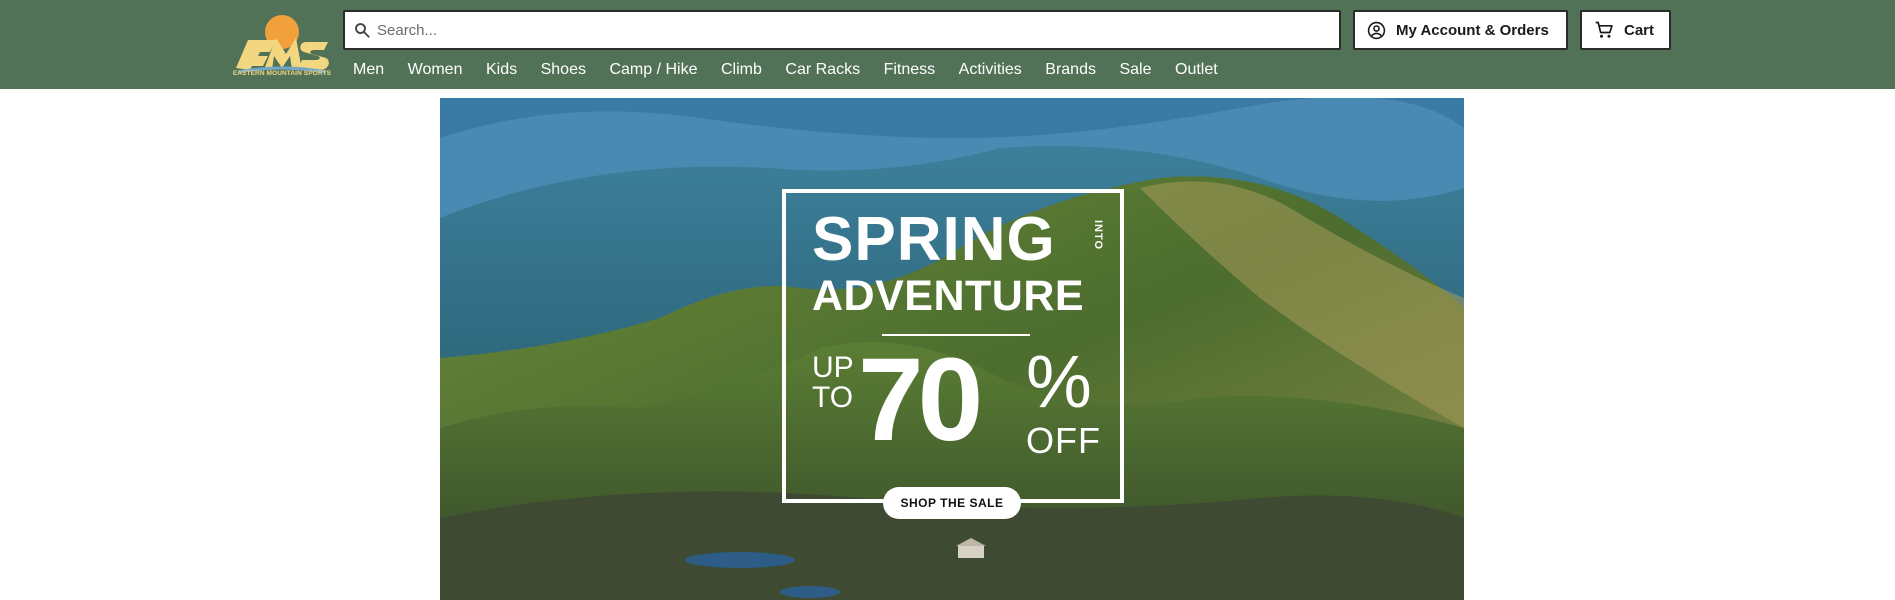 The height and width of the screenshot is (600, 1895). Describe the element at coordinates (741, 70) in the screenshot. I see `nav-item-climb: Climb` at that location.